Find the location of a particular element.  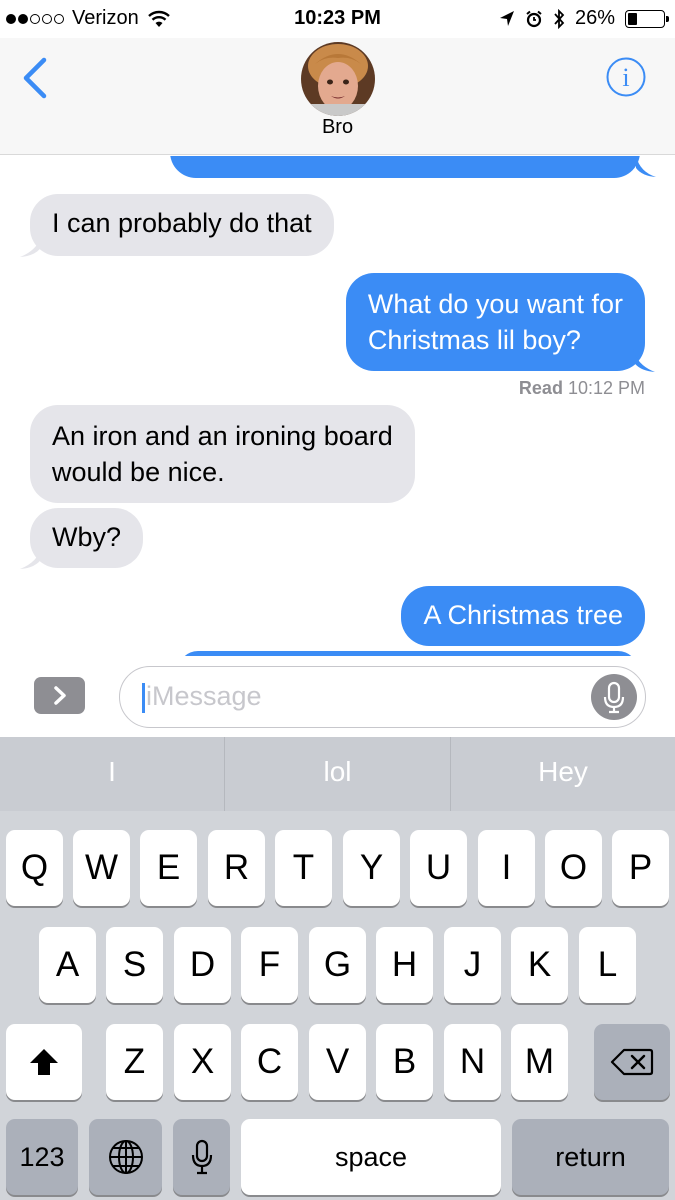

text-cursor is located at coordinates (143, 698).